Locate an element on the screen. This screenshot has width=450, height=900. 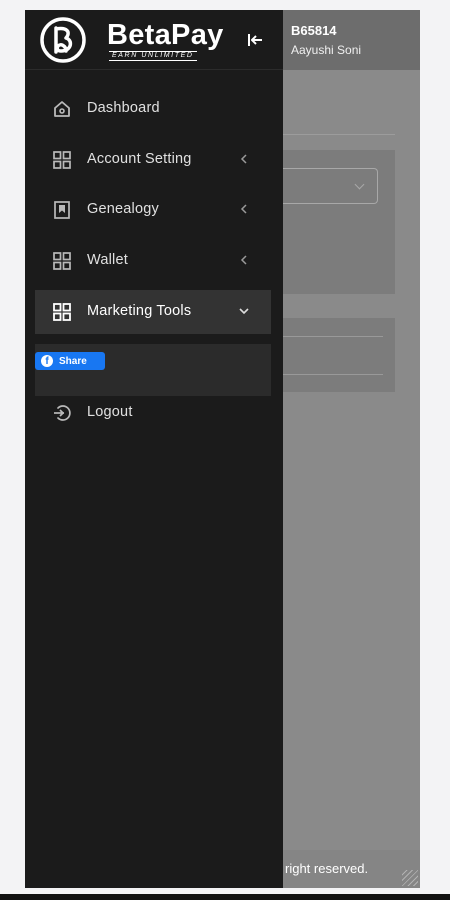
sidebar-item-genealogy: Genealogy is located at coordinates (153, 210).